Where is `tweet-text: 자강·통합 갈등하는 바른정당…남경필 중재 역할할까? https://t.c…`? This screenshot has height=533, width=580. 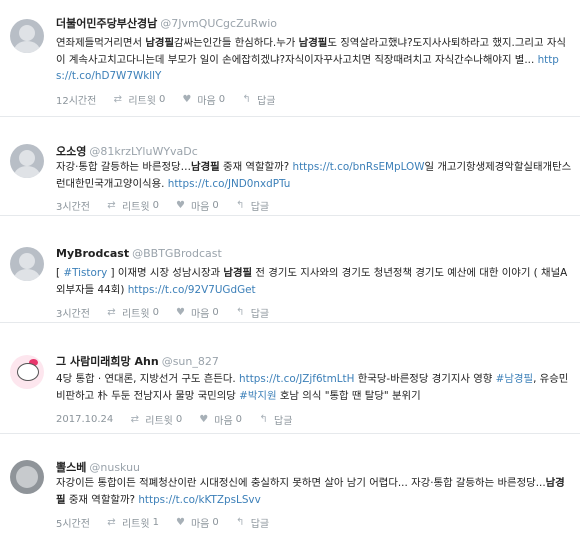 tweet-text: 자강·통합 갈등하는 바른정당…남경필 중재 역할할까? https://t.c… is located at coordinates (314, 175).